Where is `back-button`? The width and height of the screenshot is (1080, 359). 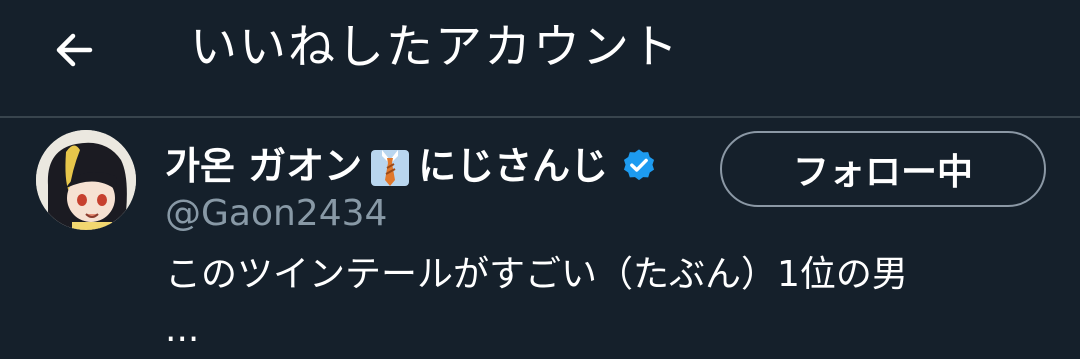 back-button is located at coordinates (74, 50).